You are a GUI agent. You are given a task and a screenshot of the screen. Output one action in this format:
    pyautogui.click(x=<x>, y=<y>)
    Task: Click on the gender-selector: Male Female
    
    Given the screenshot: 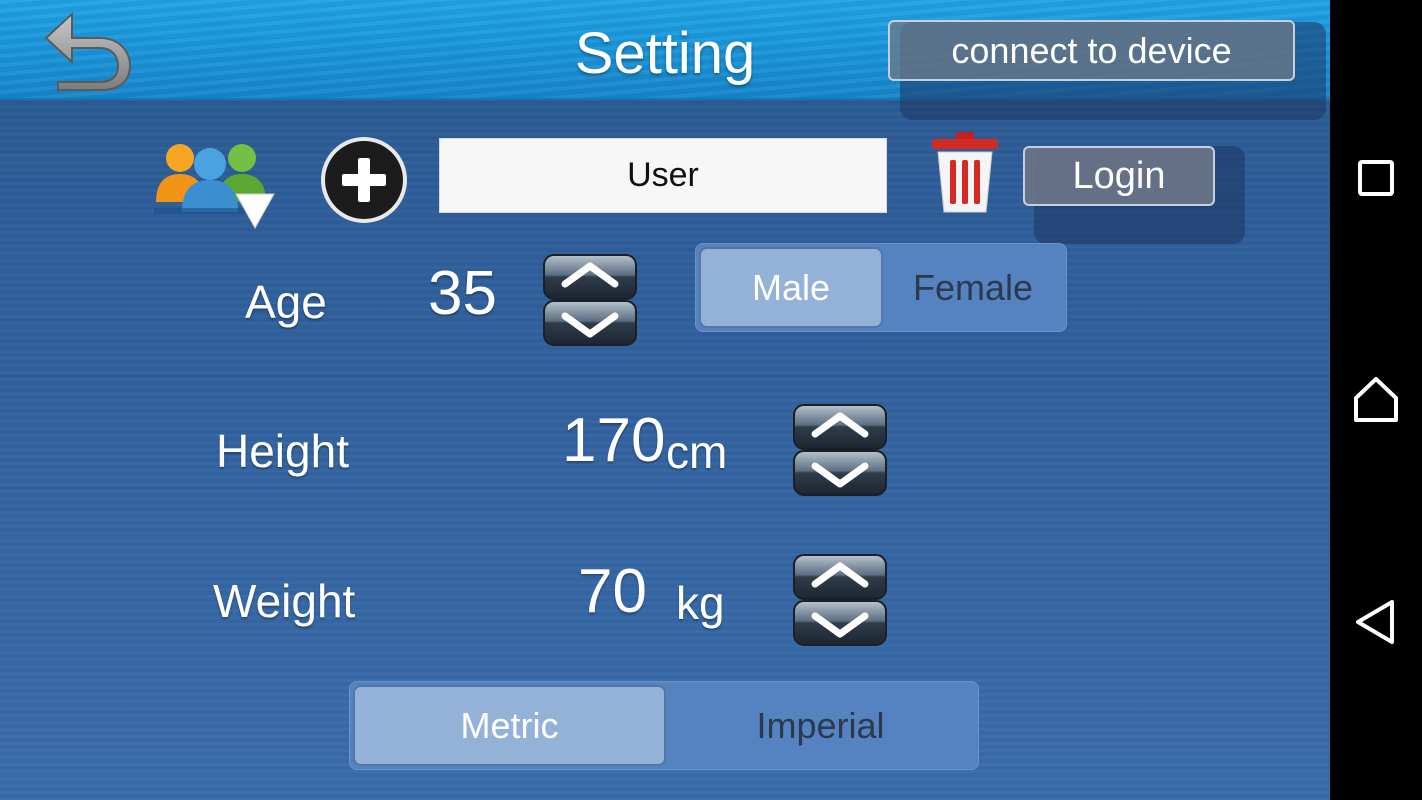 What is the action you would take?
    pyautogui.click(x=881, y=287)
    